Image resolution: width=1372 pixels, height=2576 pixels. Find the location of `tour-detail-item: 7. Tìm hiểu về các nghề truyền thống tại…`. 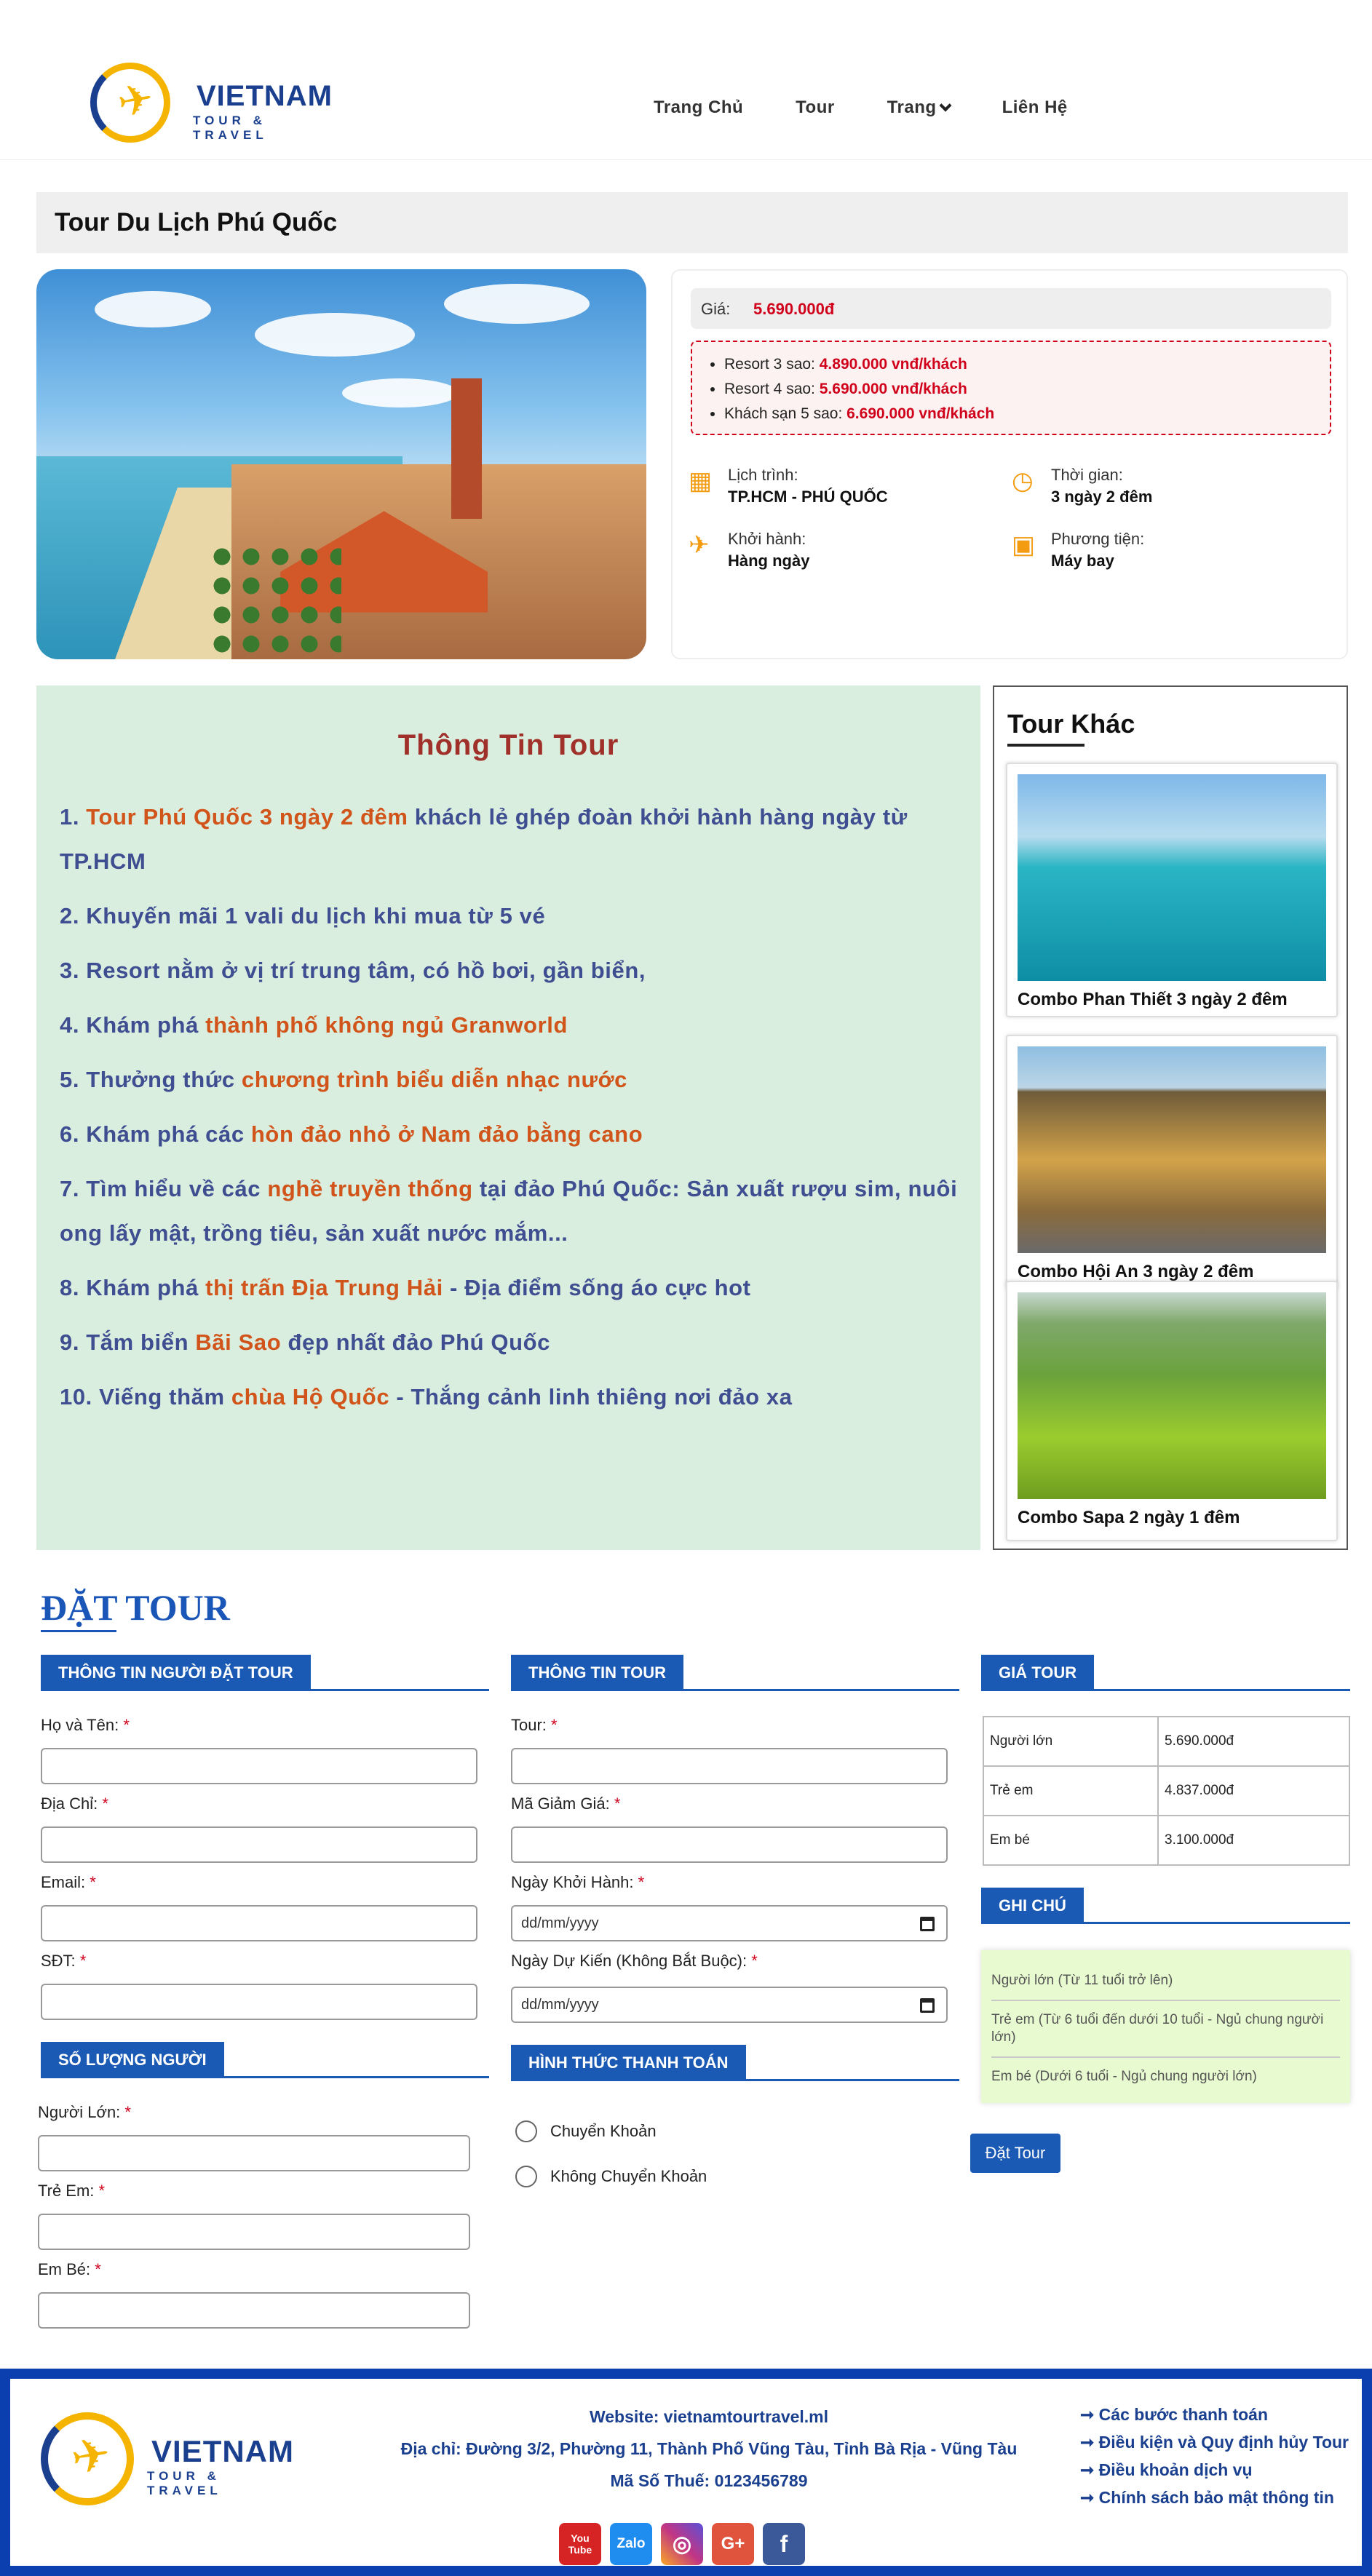

tour-detail-item: 7. Tìm hiểu về các nghề truyền thống tại… is located at coordinates (514, 1210).